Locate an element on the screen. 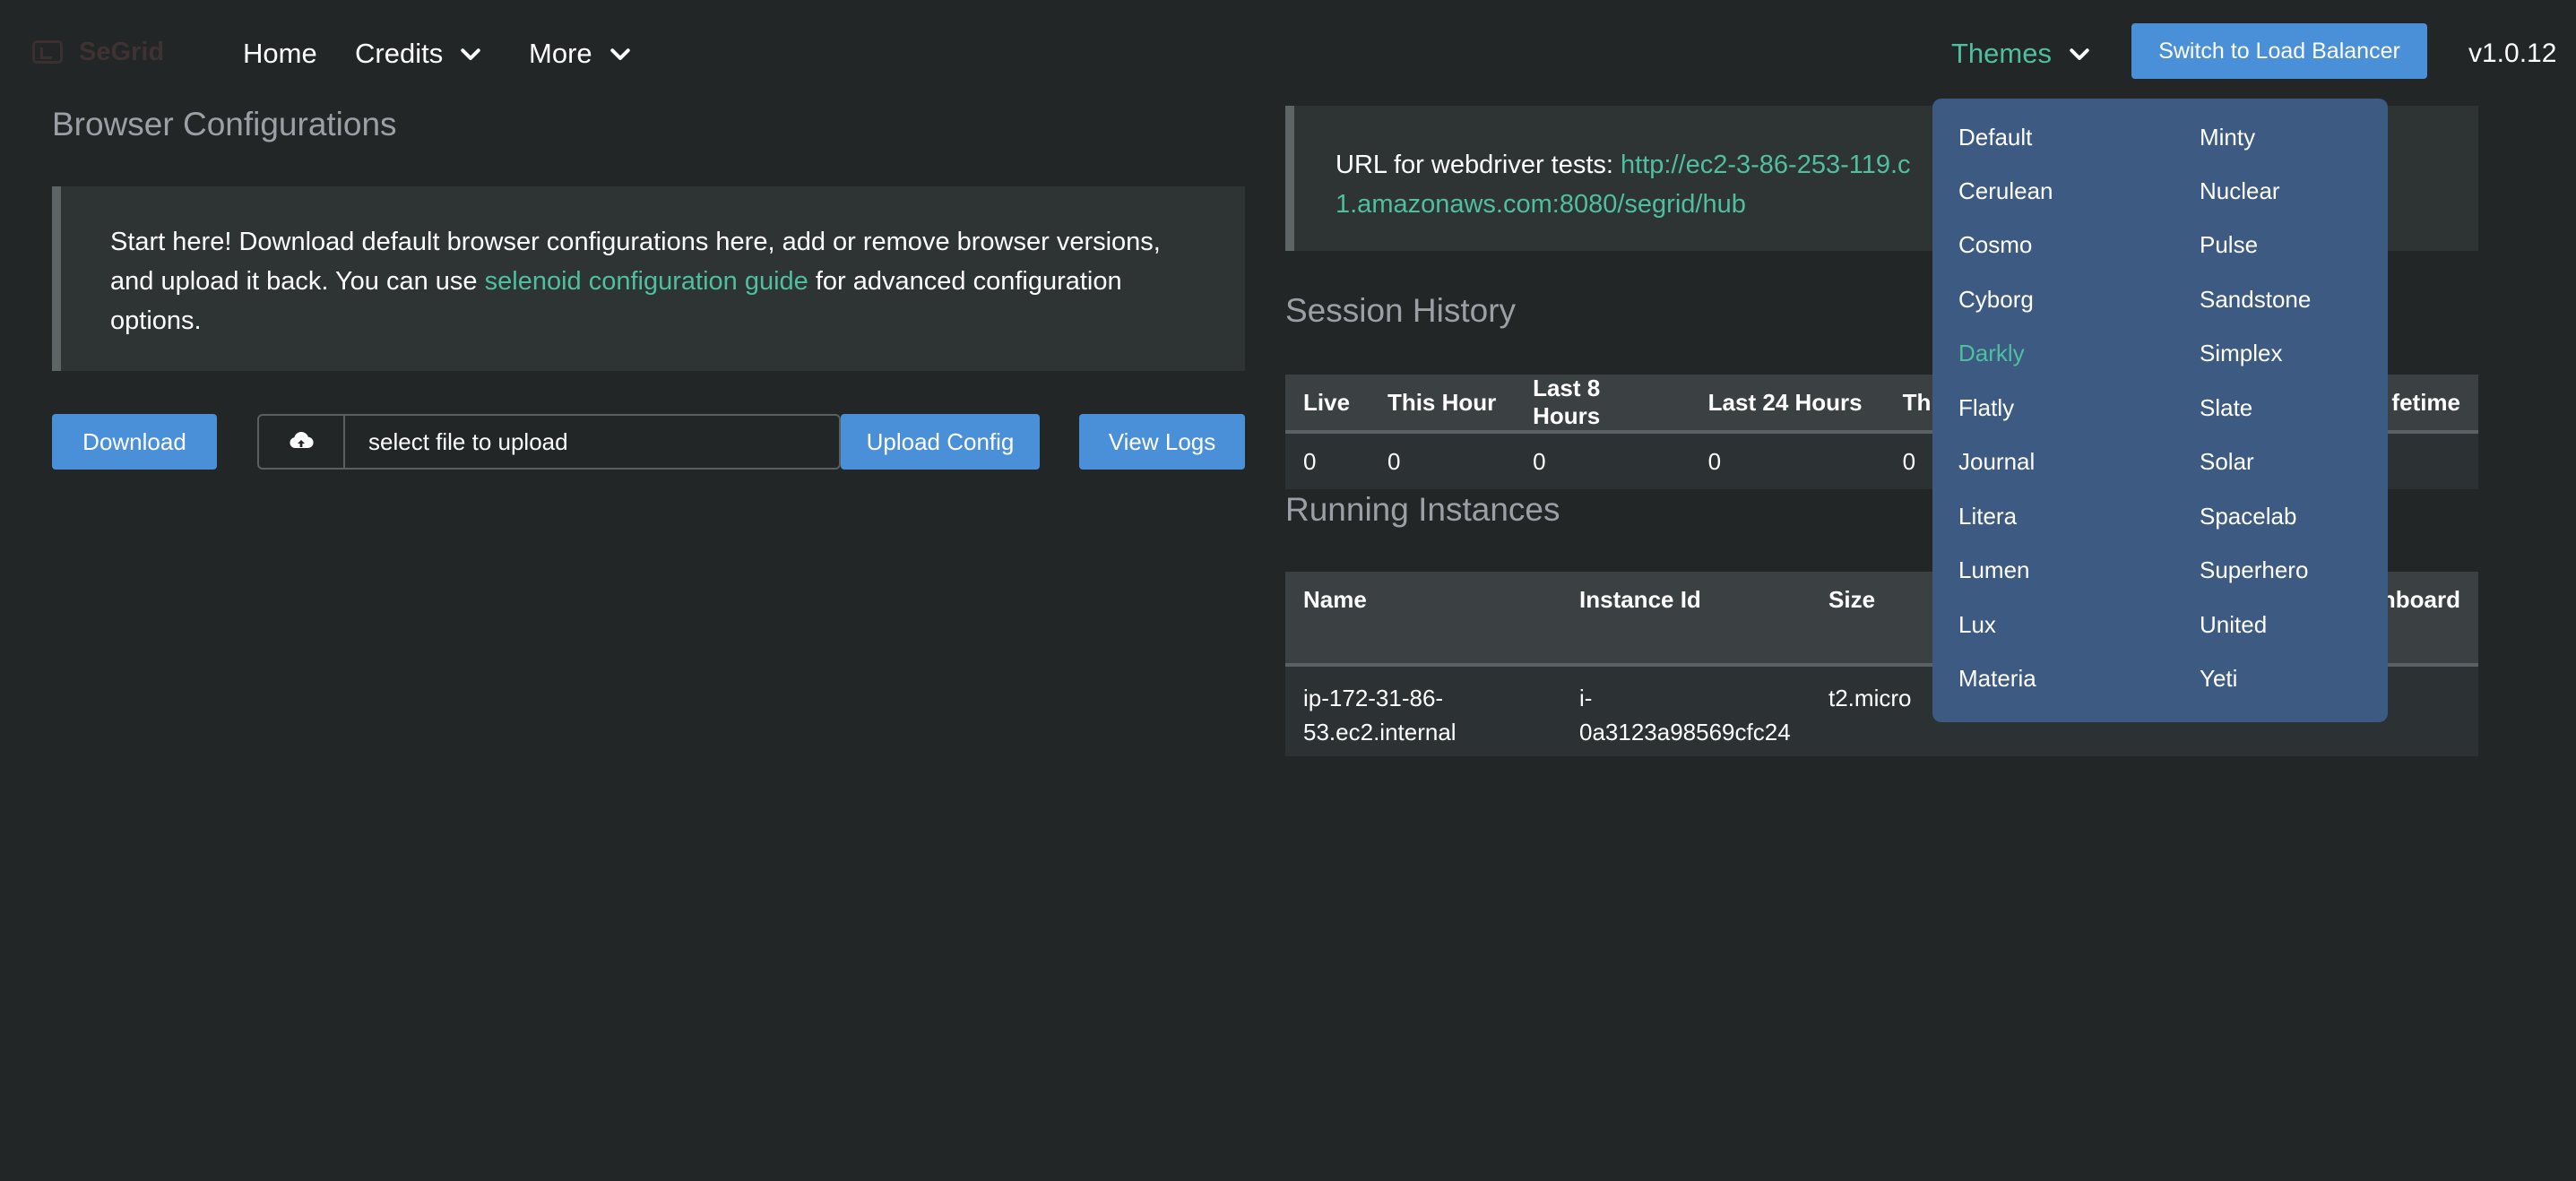  theme-slate: Slate is located at coordinates (2226, 408).